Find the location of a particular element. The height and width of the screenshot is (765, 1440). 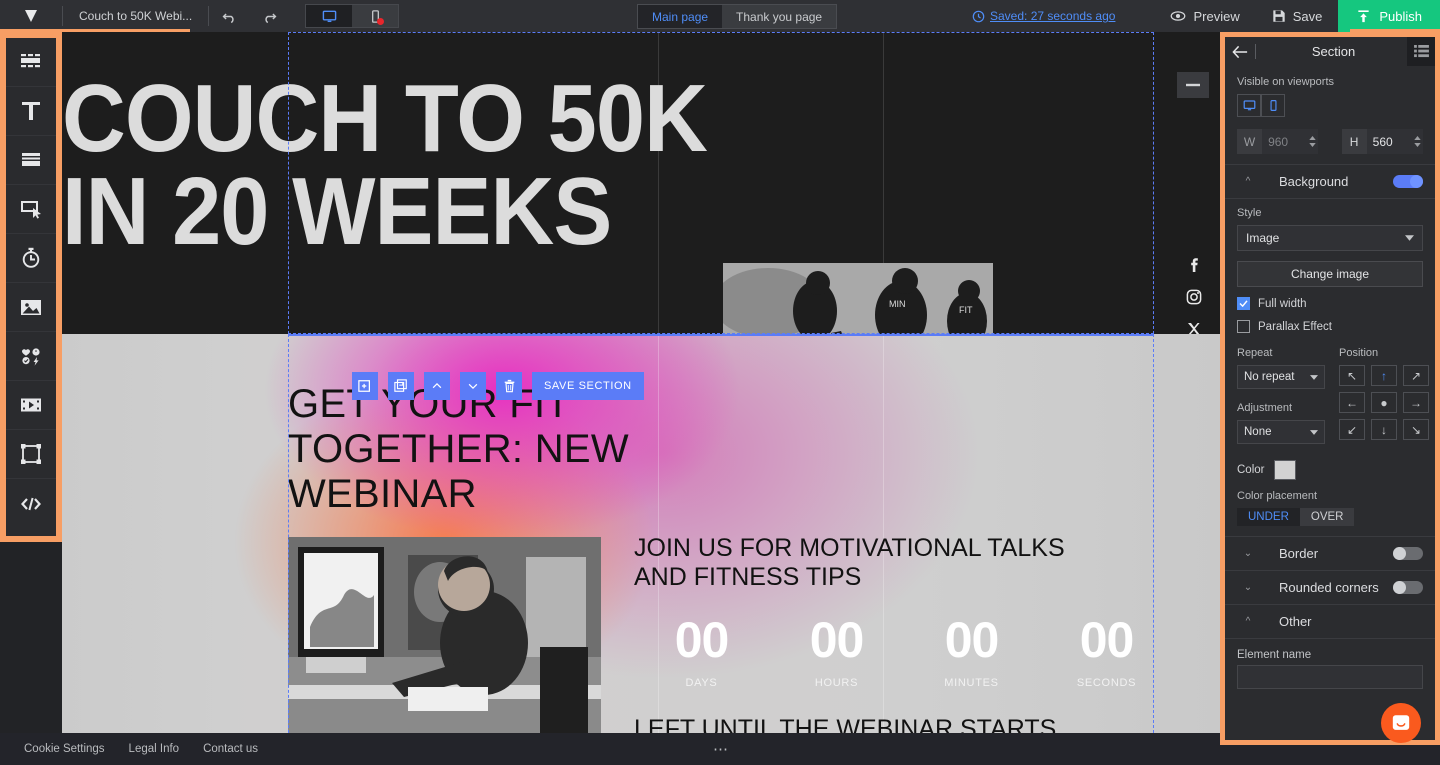

full-width-checkbox is located at coordinates (1243, 303).